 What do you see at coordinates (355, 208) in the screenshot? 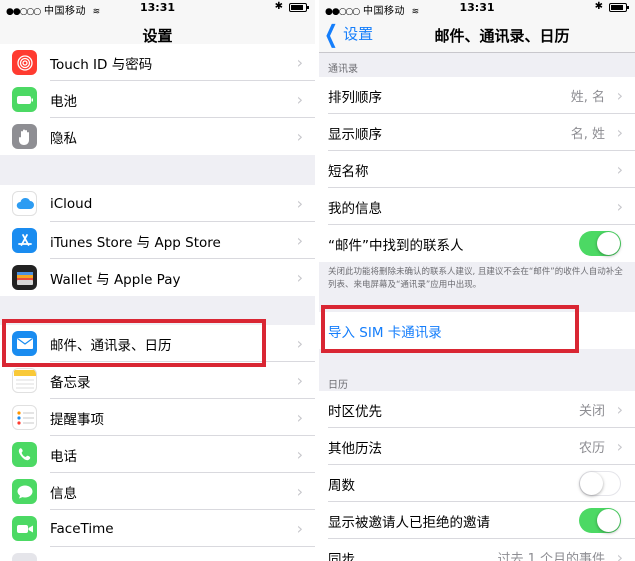
I see `row-label: 我的信息` at bounding box center [355, 208].